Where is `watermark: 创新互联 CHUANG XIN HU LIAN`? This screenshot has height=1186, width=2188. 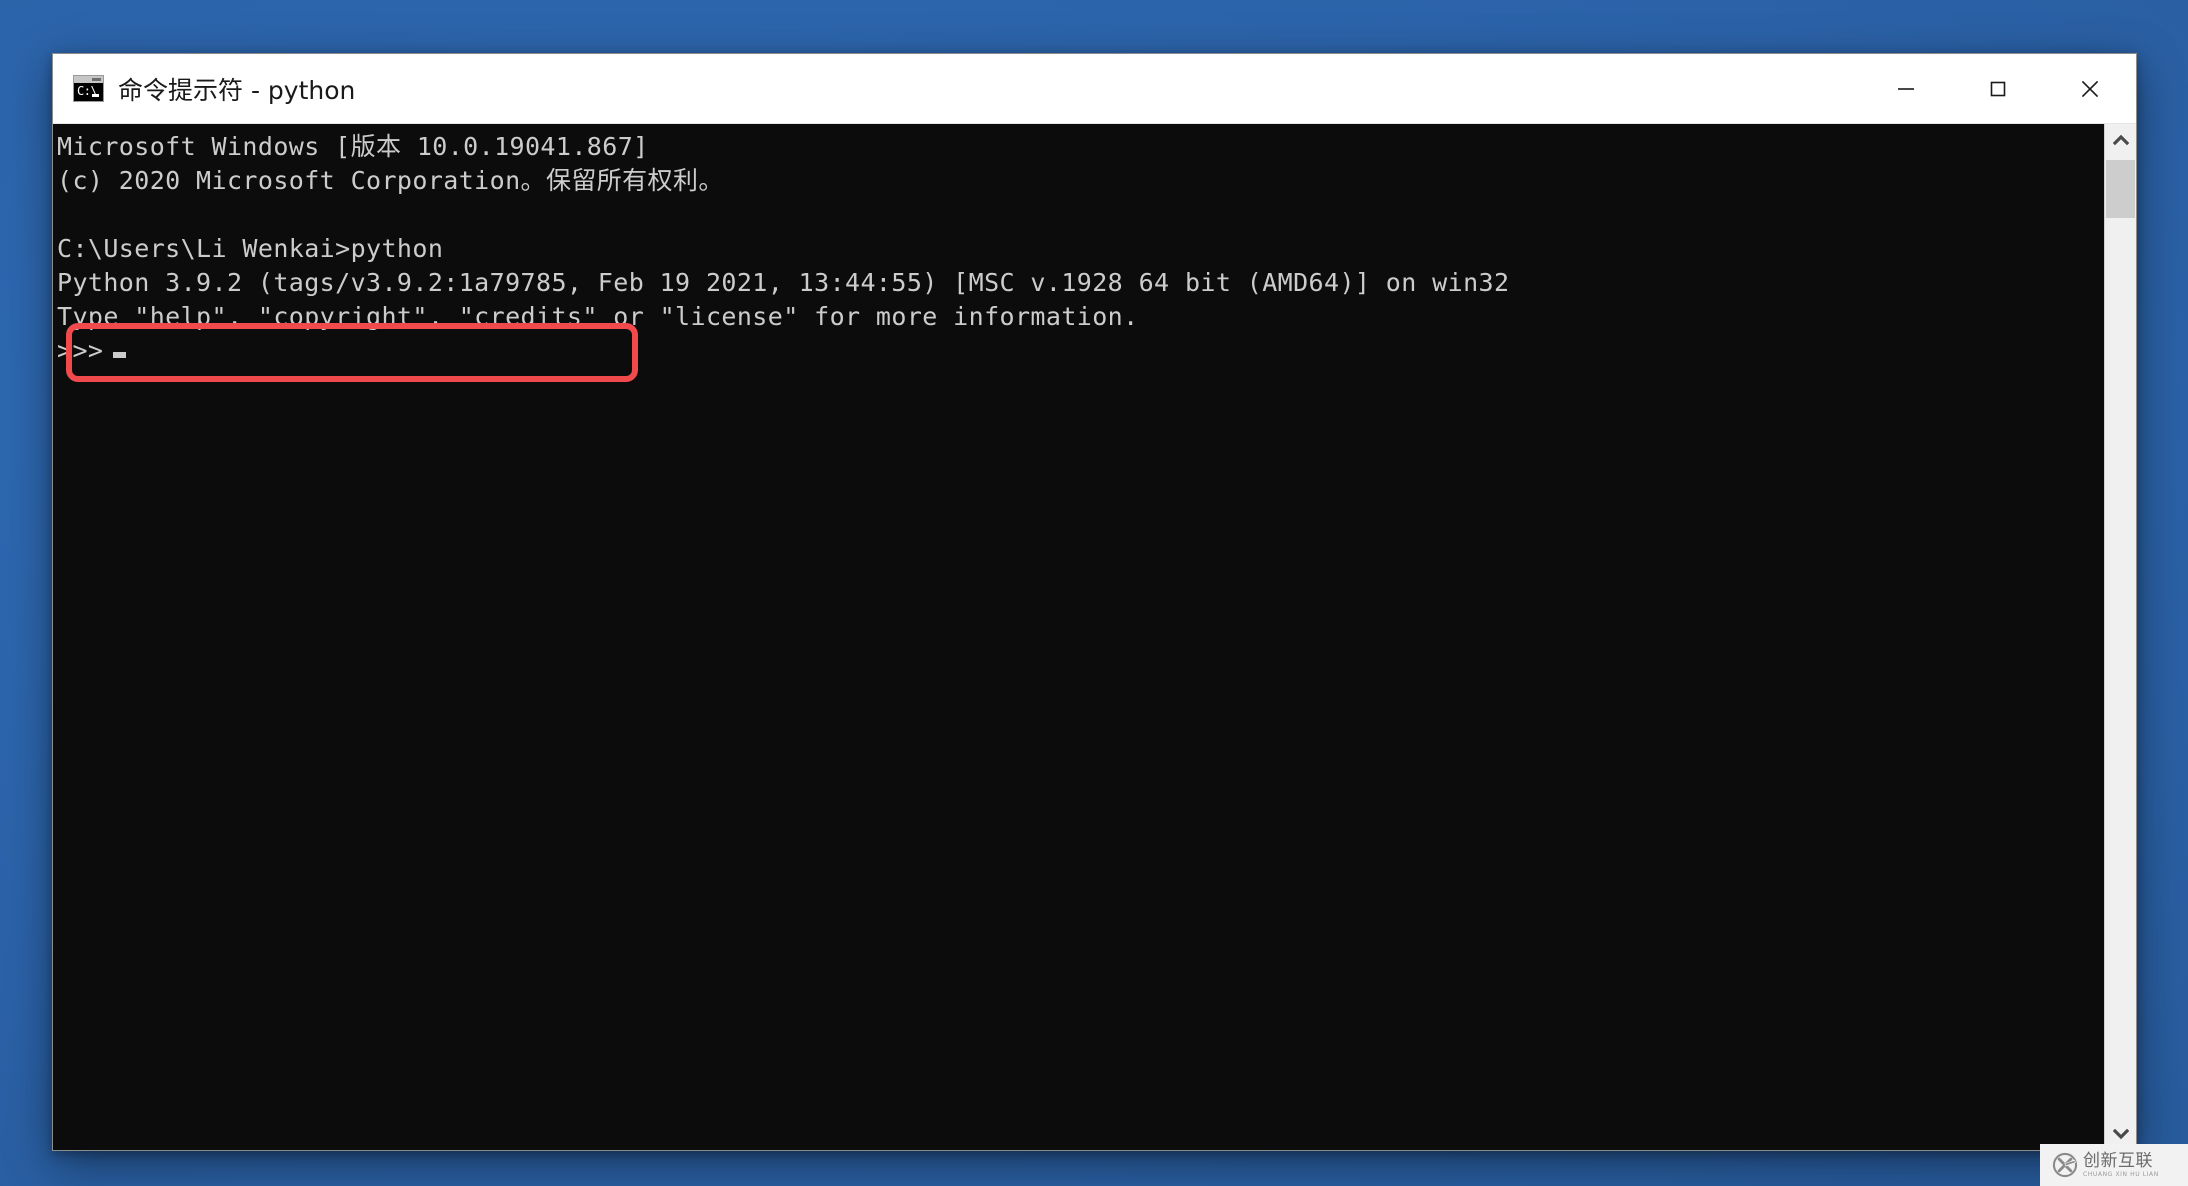
watermark: 创新互联 CHUANG XIN HU LIAN is located at coordinates (2114, 1165).